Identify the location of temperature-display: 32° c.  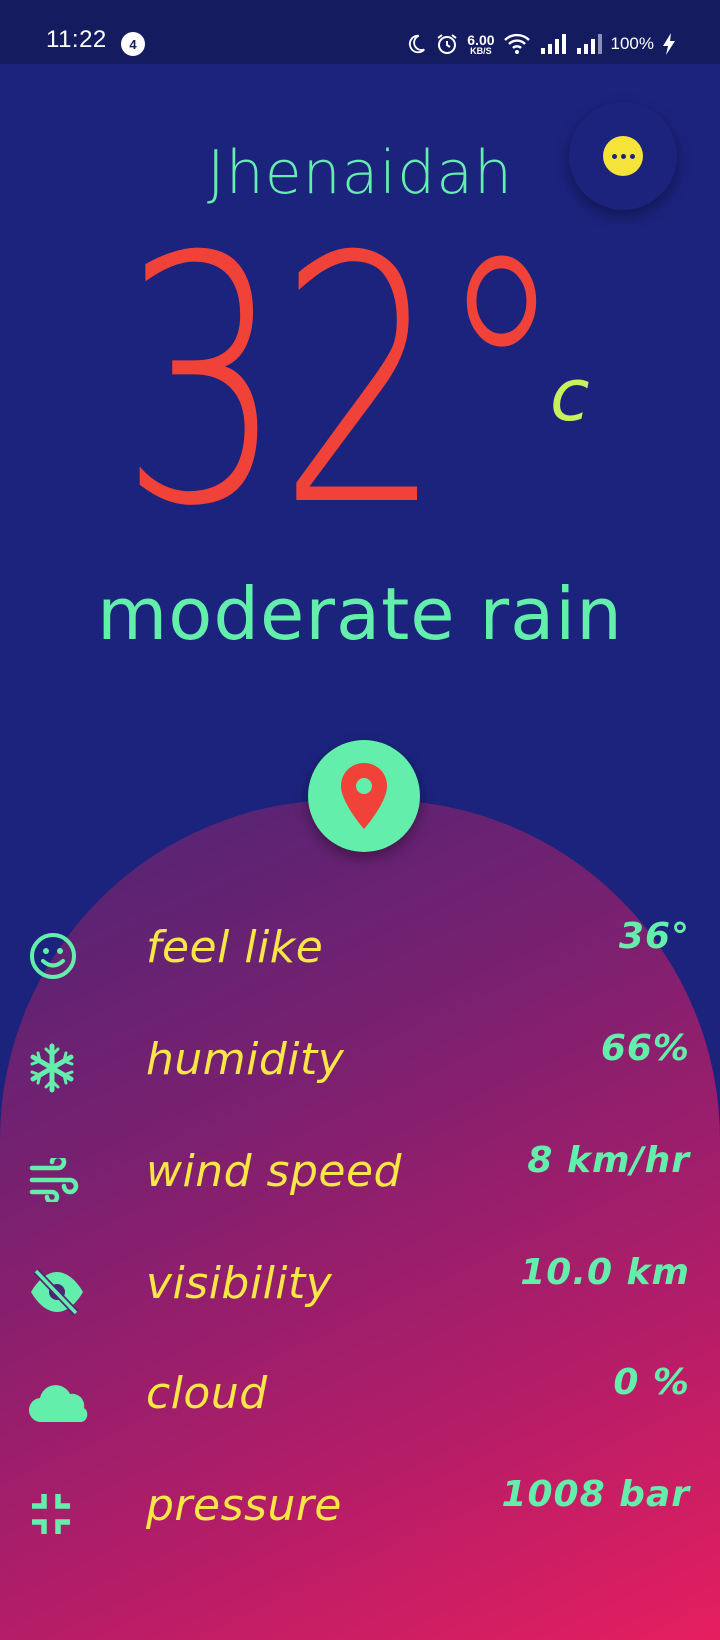
(355, 372).